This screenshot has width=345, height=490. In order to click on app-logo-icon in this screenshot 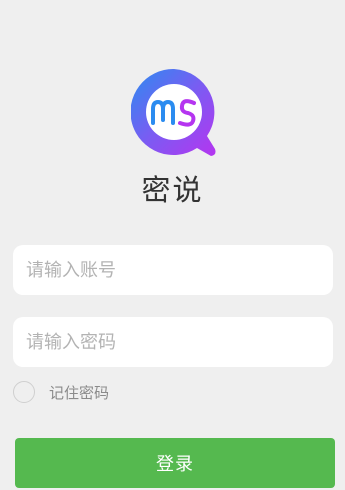, I will do `click(173, 112)`.